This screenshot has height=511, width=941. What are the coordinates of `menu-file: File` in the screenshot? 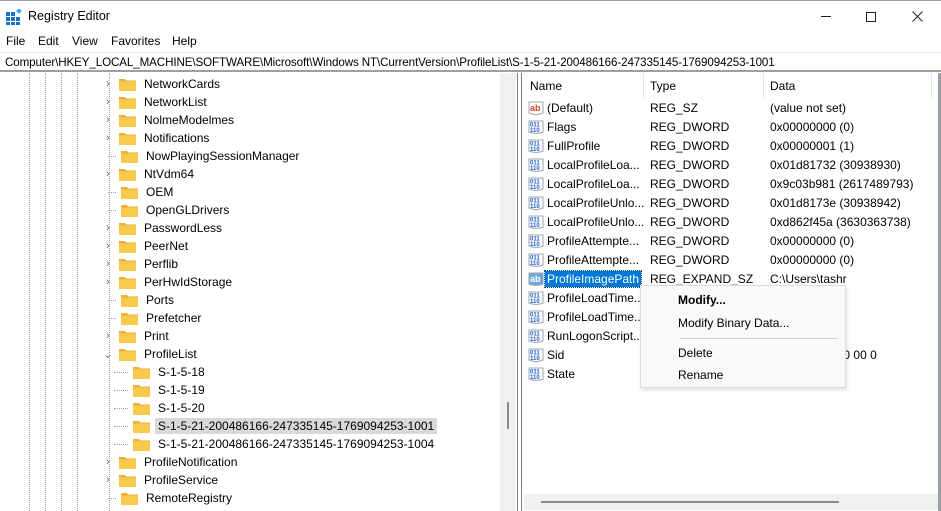 It's located at (15, 41).